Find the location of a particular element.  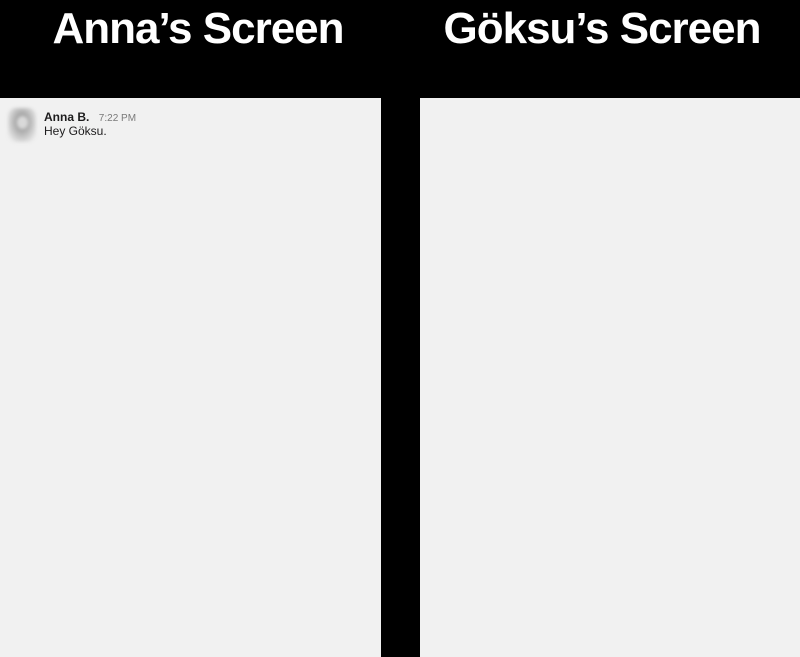

anna-screen-title: Anna’s Screen is located at coordinates (198, 28).